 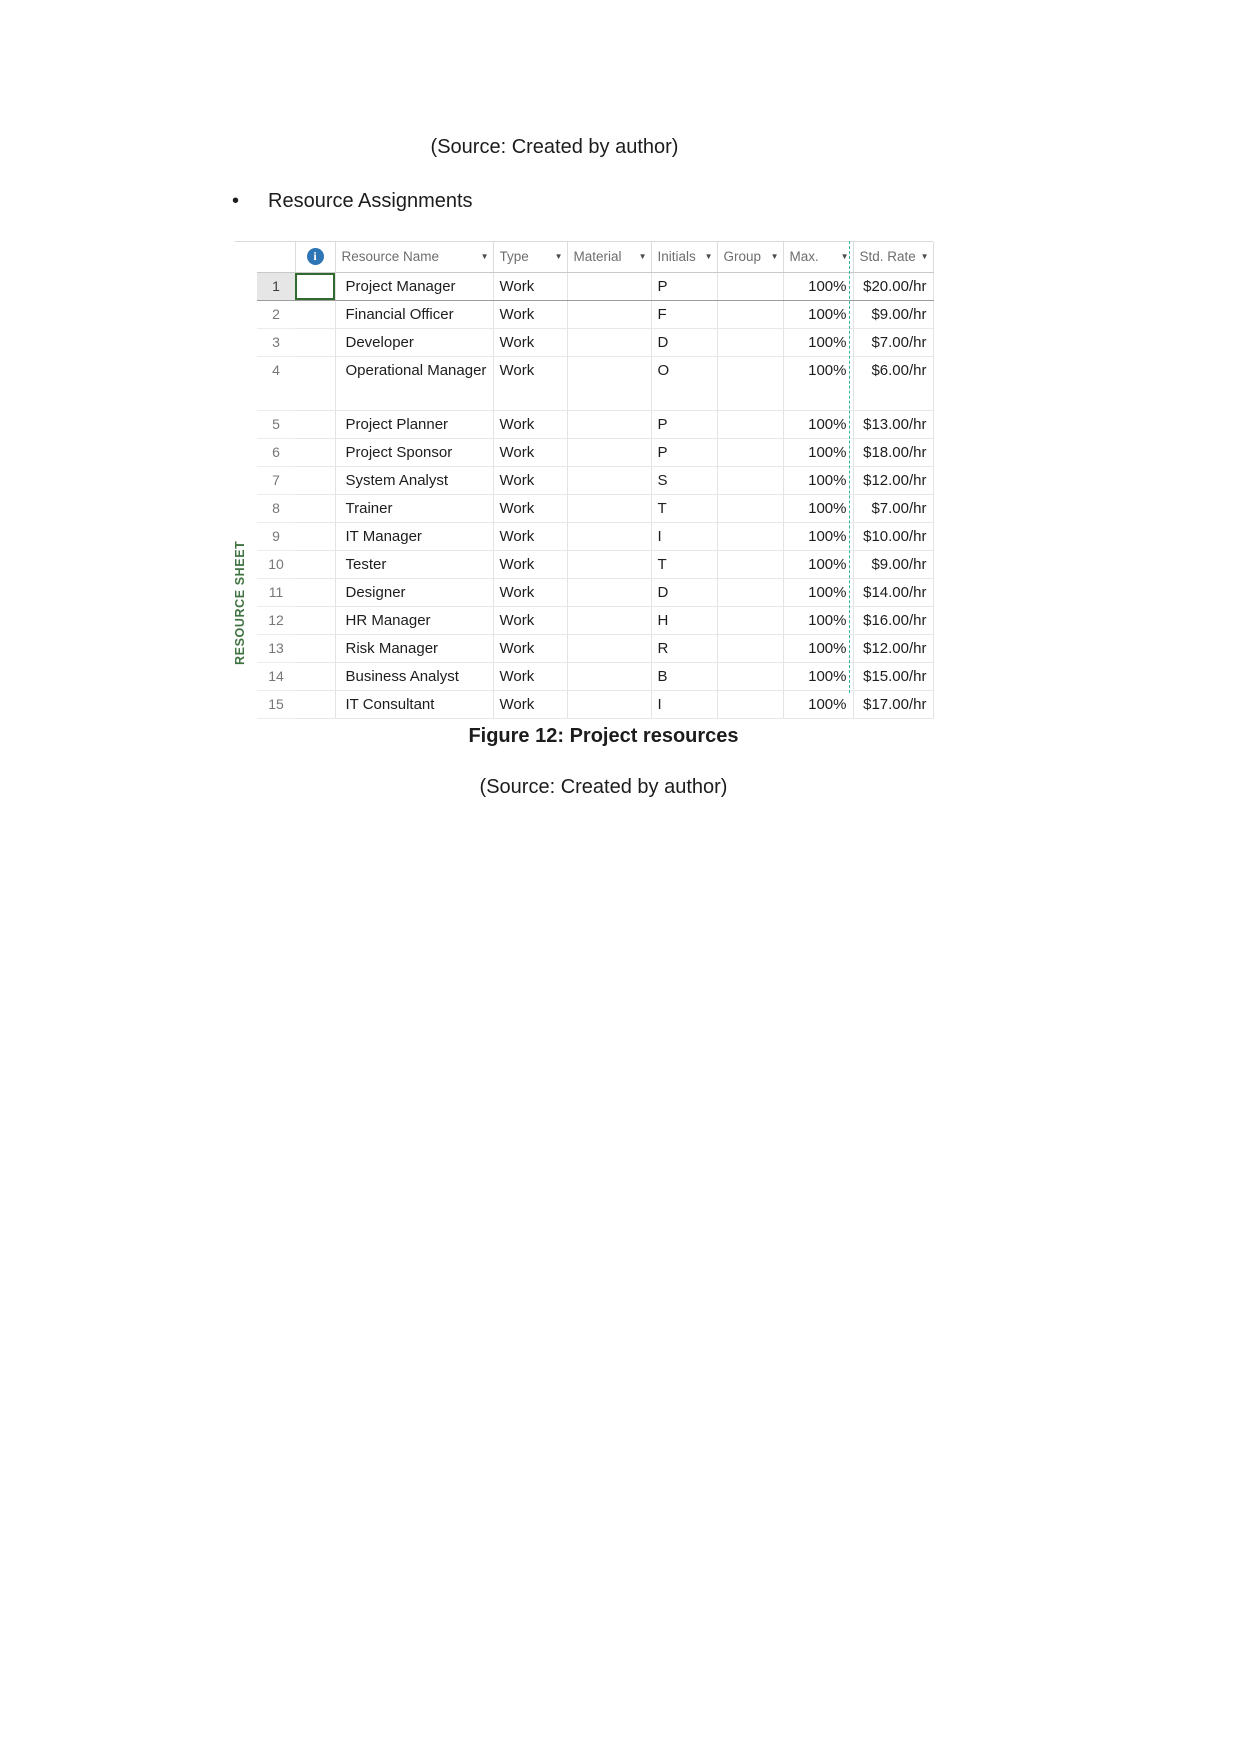 I want to click on table-row: 8 Trainer Work T 100% $7.00/hr, so click(x=595, y=508).